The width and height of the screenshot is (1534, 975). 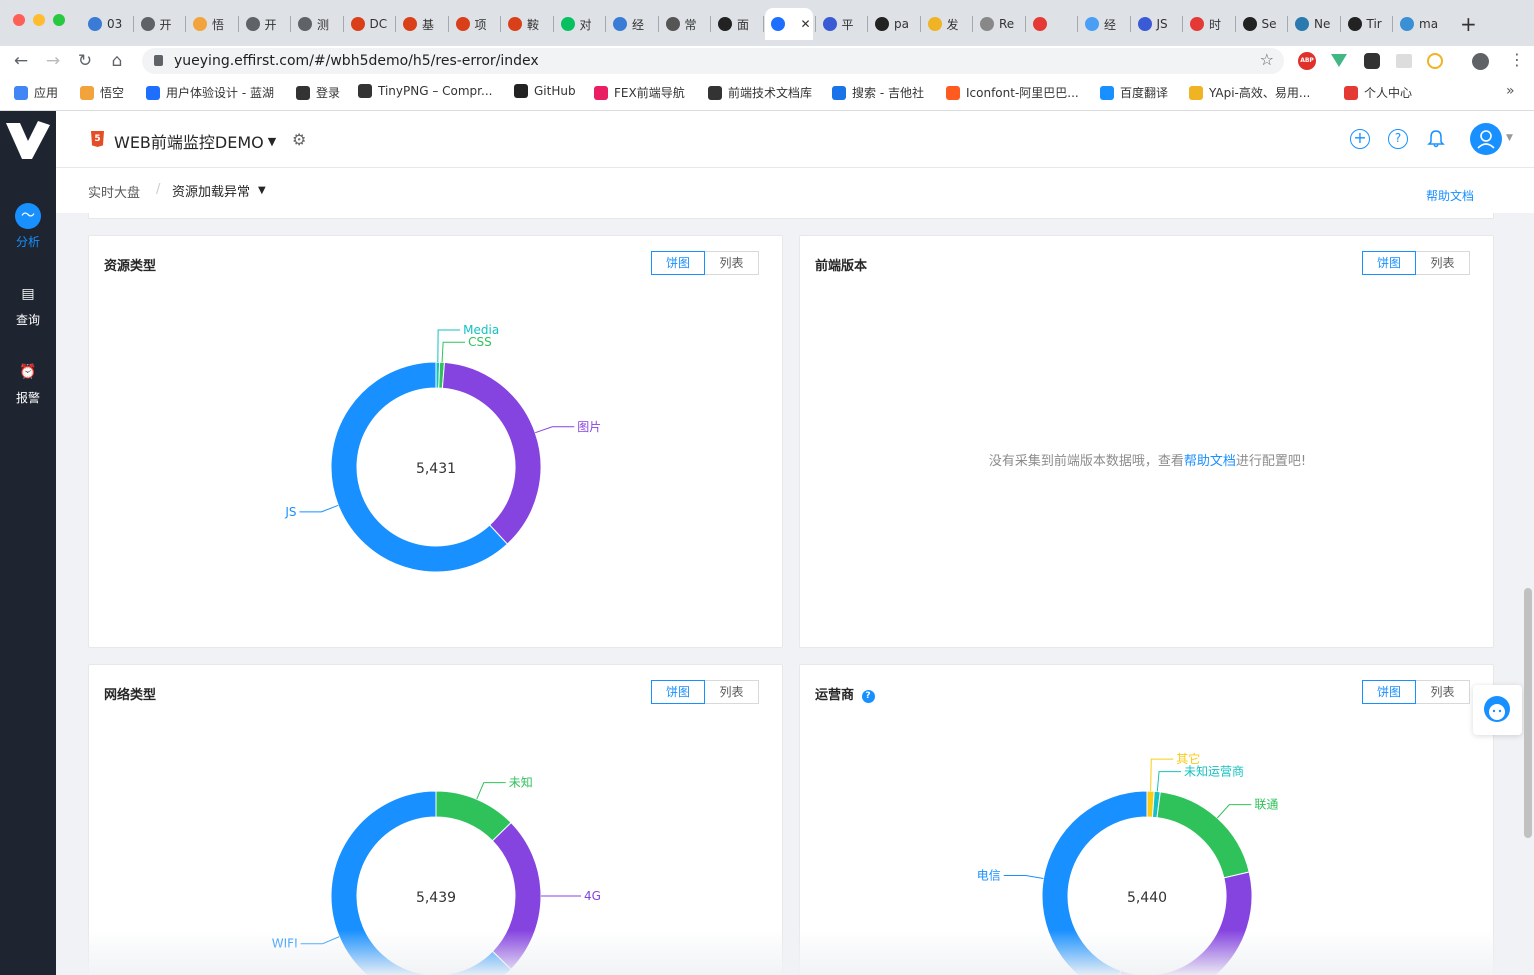 What do you see at coordinates (998, 24) in the screenshot?
I see `browser-tab: Re` at bounding box center [998, 24].